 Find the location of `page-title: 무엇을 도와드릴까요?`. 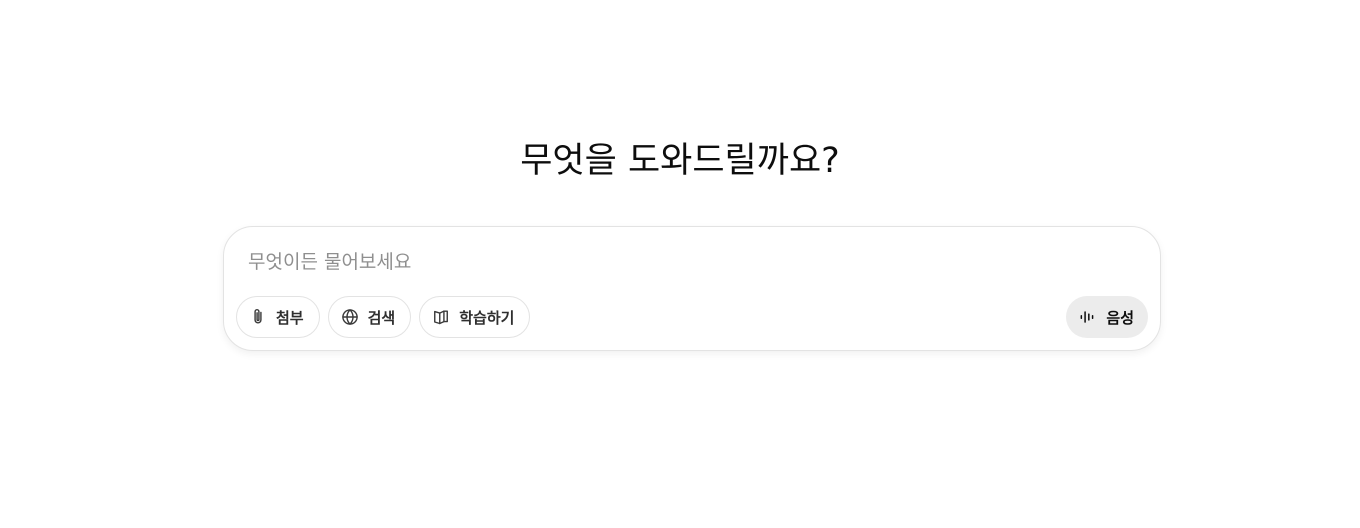

page-title: 무엇을 도와드릴까요? is located at coordinates (680, 161).